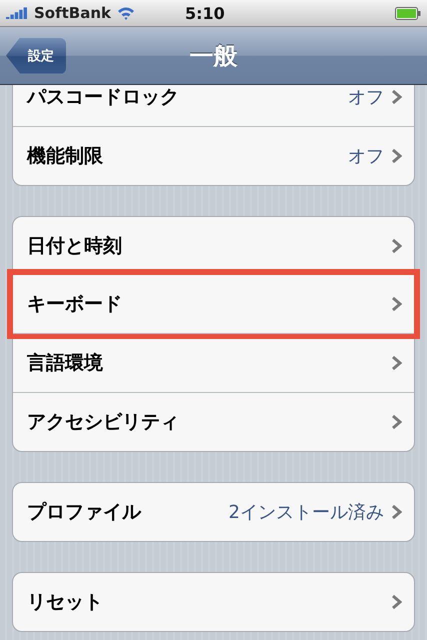  What do you see at coordinates (65, 363) in the screenshot?
I see `row-label: 言語環境` at bounding box center [65, 363].